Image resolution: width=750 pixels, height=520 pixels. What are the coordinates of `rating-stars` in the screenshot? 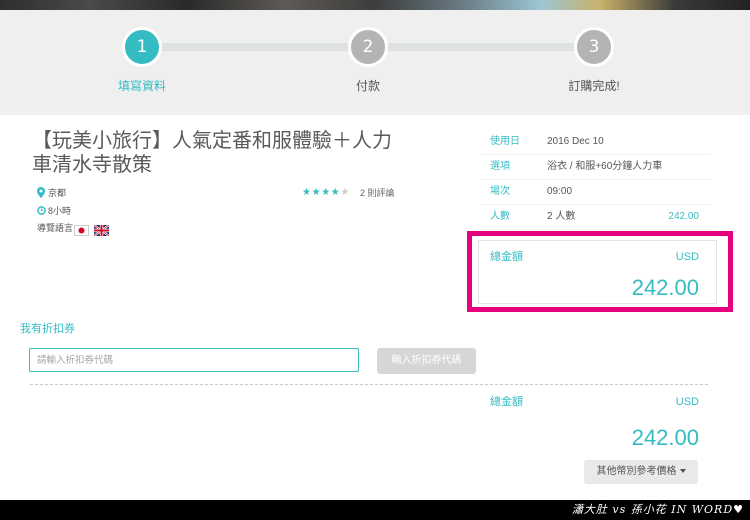 It's located at (326, 193).